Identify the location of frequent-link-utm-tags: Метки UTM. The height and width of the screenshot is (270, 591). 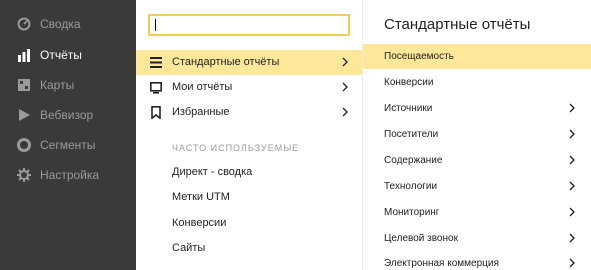
(201, 197).